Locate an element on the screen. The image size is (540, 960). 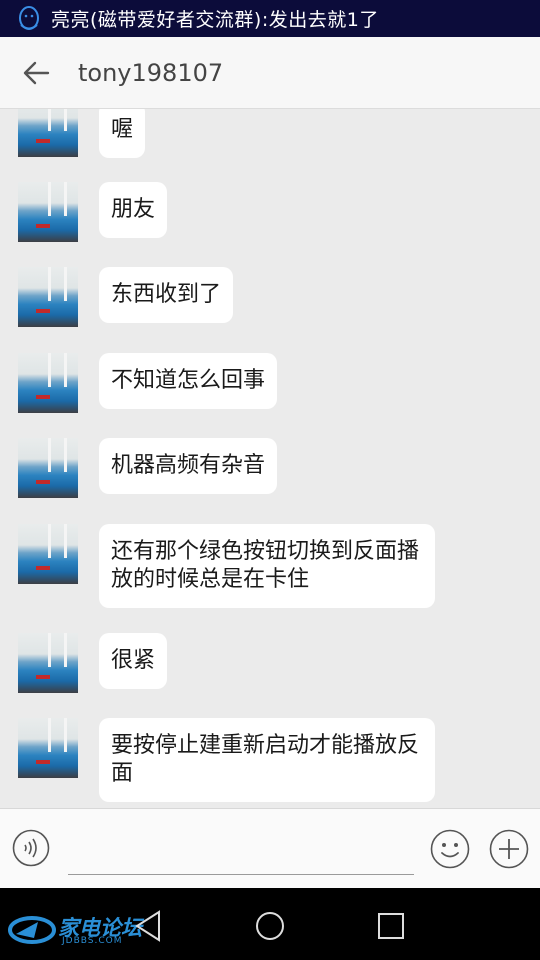
nav-recents-button is located at coordinates (391, 926).